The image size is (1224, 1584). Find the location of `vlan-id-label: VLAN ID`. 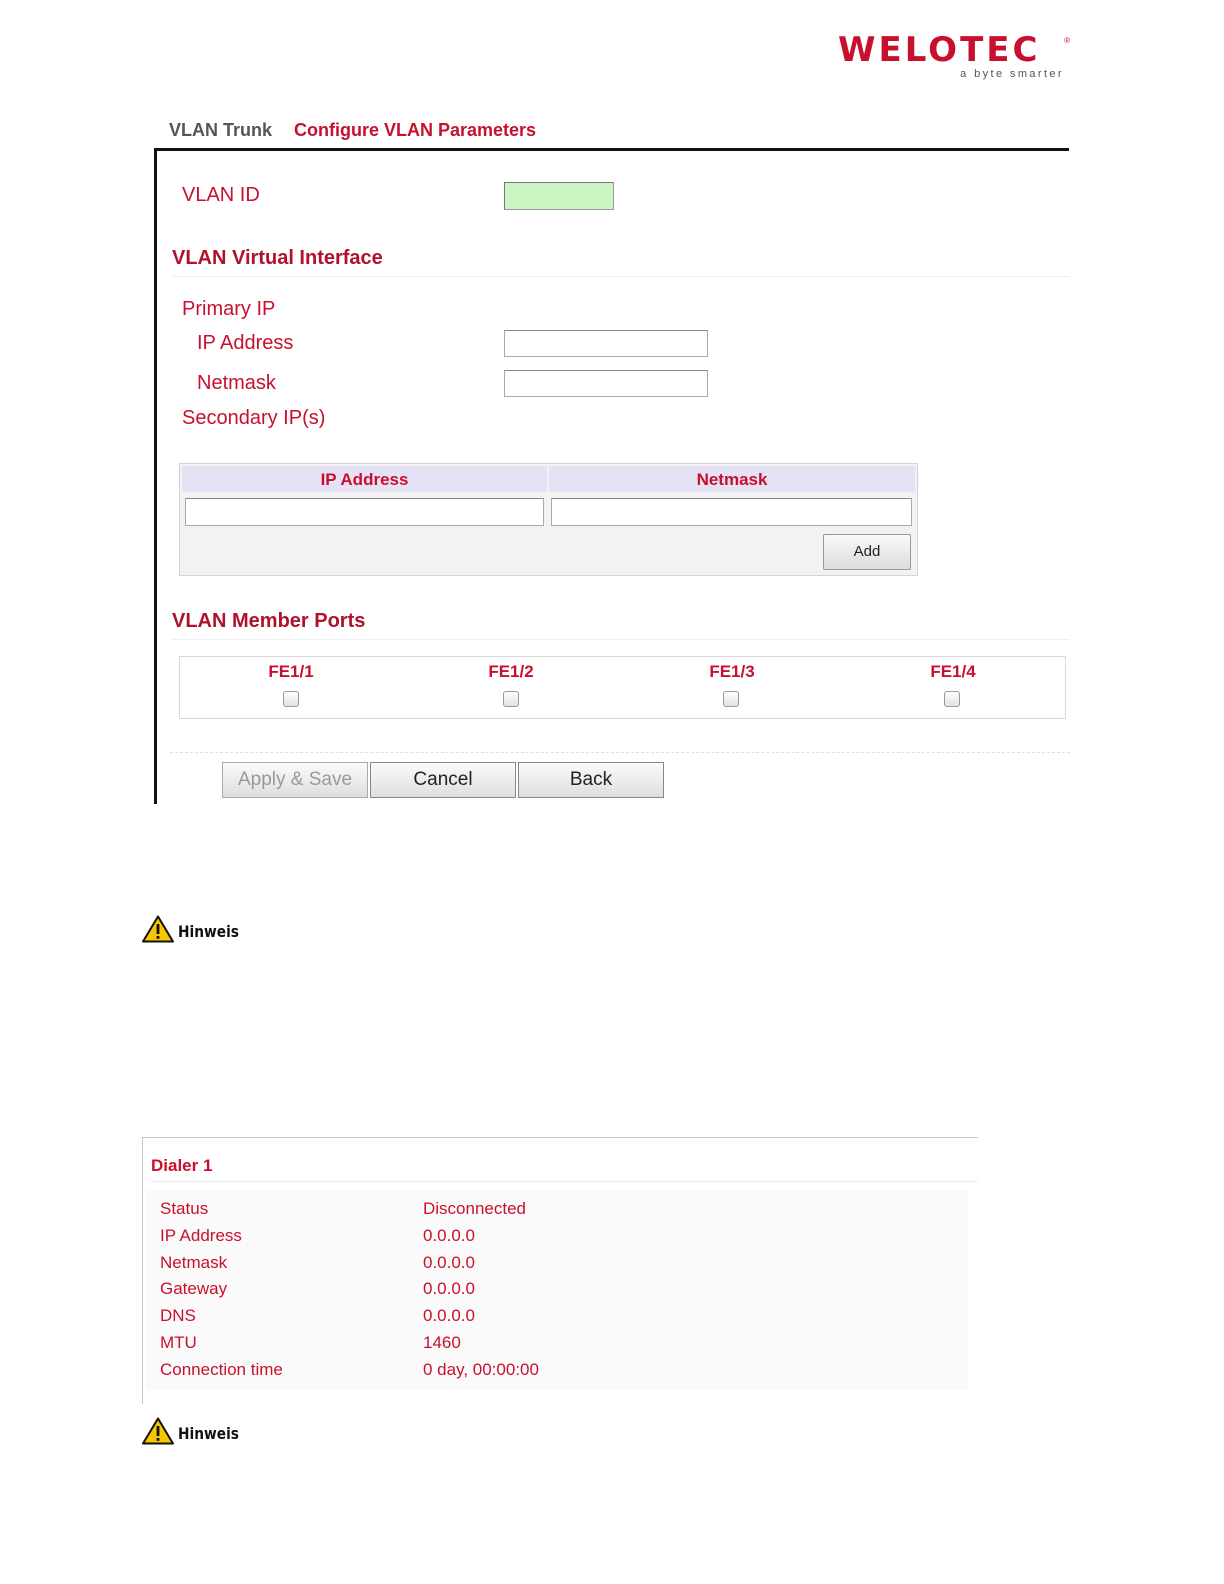

vlan-id-label: VLAN ID is located at coordinates (221, 195).